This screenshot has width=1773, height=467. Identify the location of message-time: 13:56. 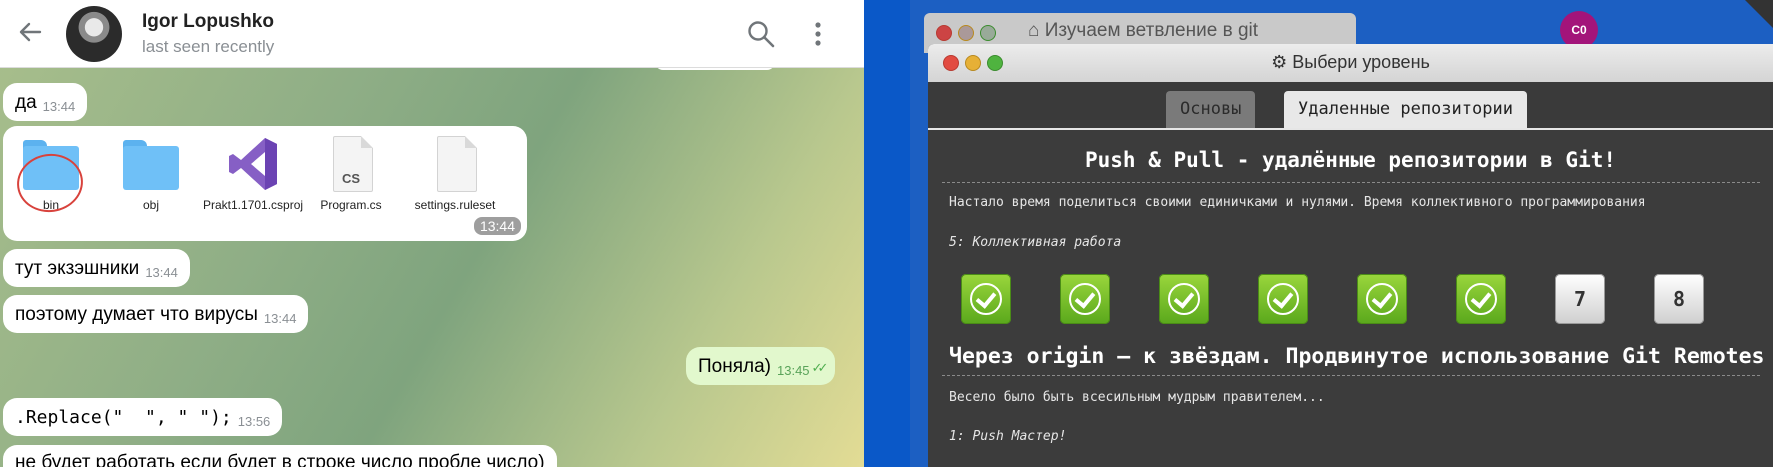
(254, 421).